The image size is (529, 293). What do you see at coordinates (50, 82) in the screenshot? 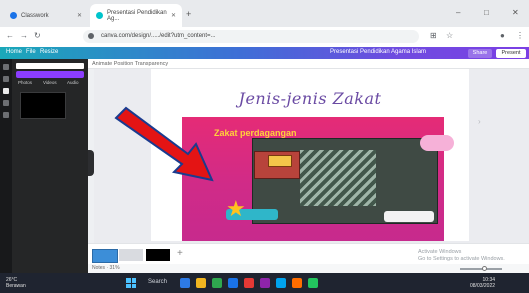
I see `tab-videos: Videos` at bounding box center [50, 82].